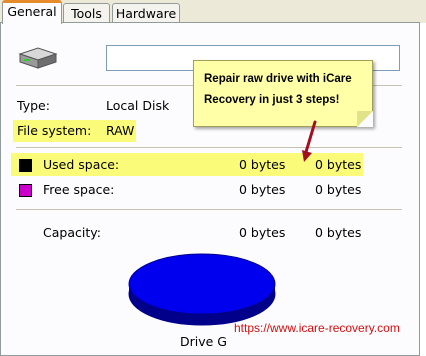 This screenshot has height=356, width=426. I want to click on capacity-bytes: 0 bytes, so click(262, 232).